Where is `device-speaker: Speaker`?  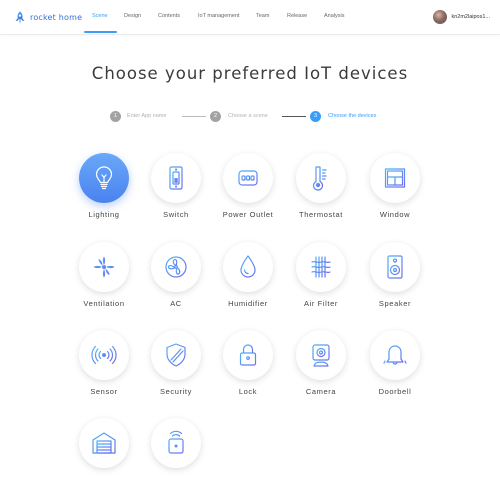
device-speaker: Speaker is located at coordinates (395, 275).